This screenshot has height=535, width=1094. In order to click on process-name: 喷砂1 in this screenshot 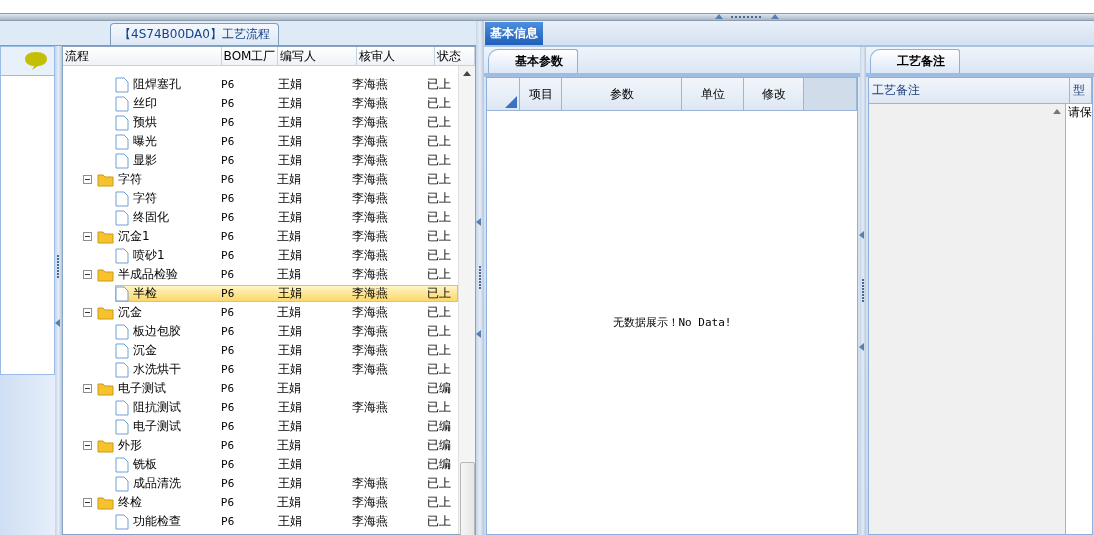, I will do `click(149, 255)`.